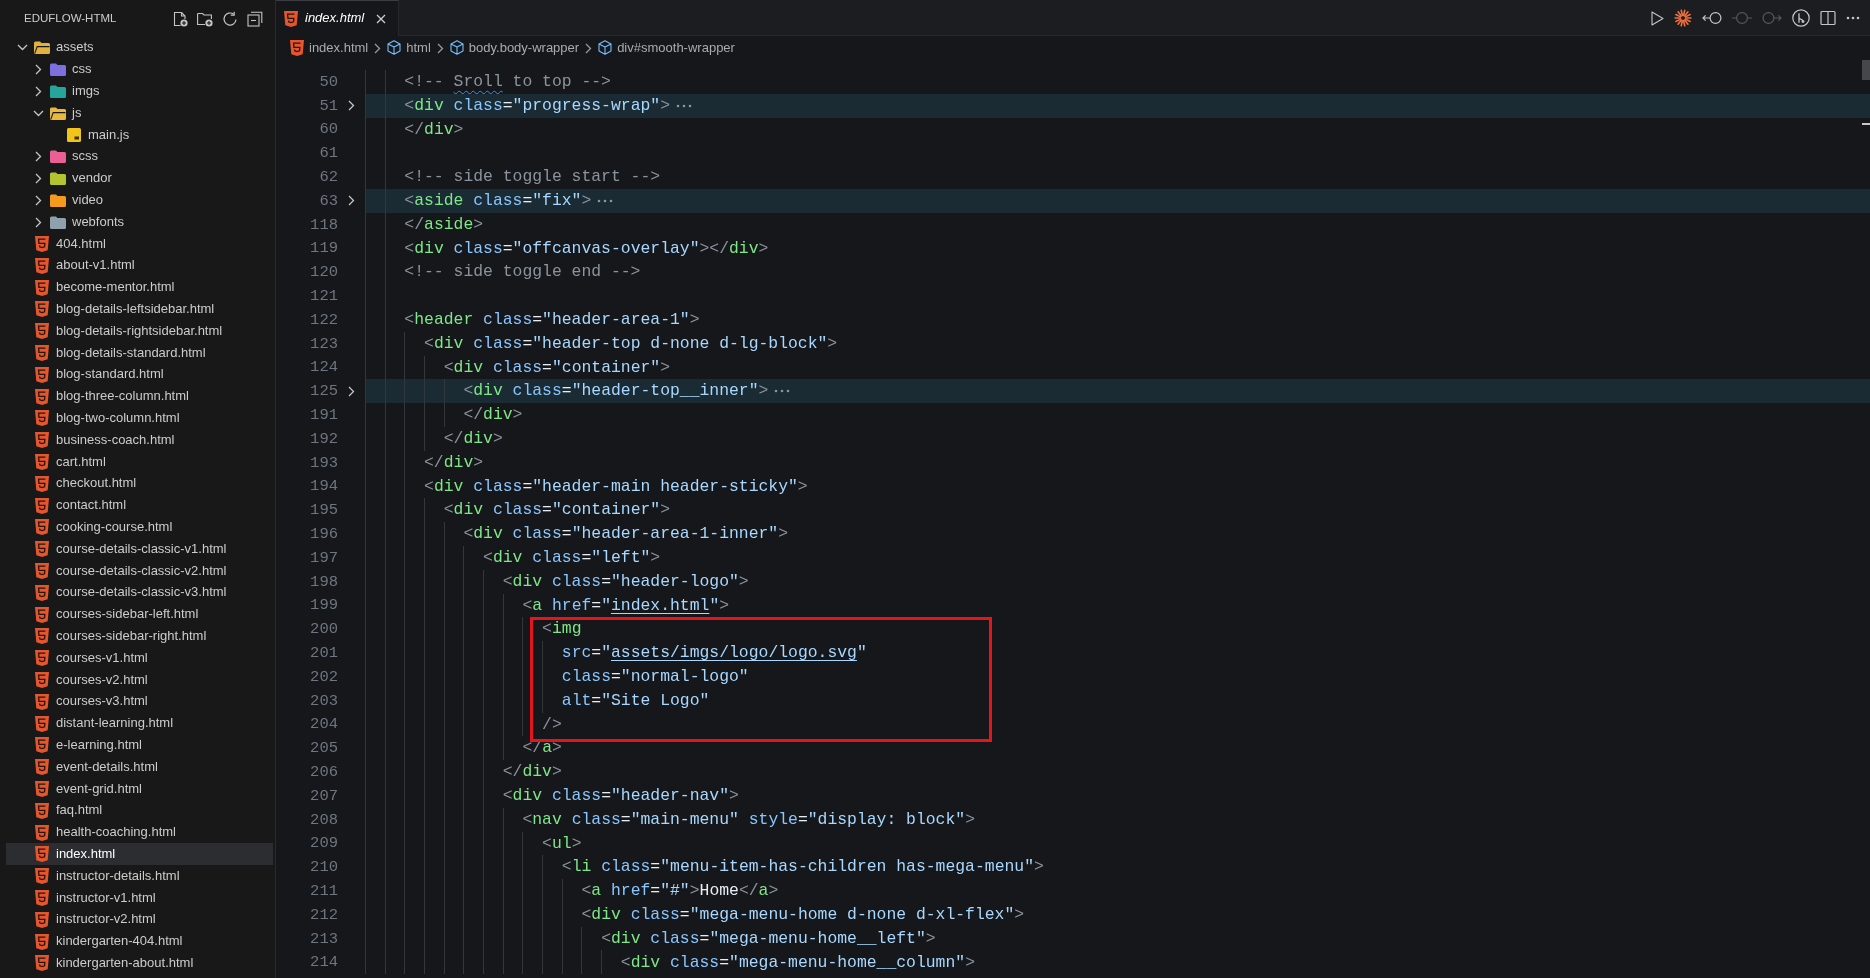 Image resolution: width=1870 pixels, height=978 pixels. What do you see at coordinates (139, 789) in the screenshot?
I see `file-tree-item: event-grid.html` at bounding box center [139, 789].